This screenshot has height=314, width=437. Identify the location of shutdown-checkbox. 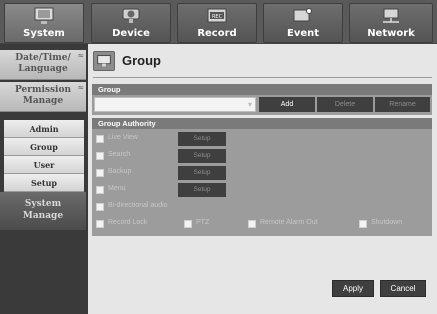
(363, 224).